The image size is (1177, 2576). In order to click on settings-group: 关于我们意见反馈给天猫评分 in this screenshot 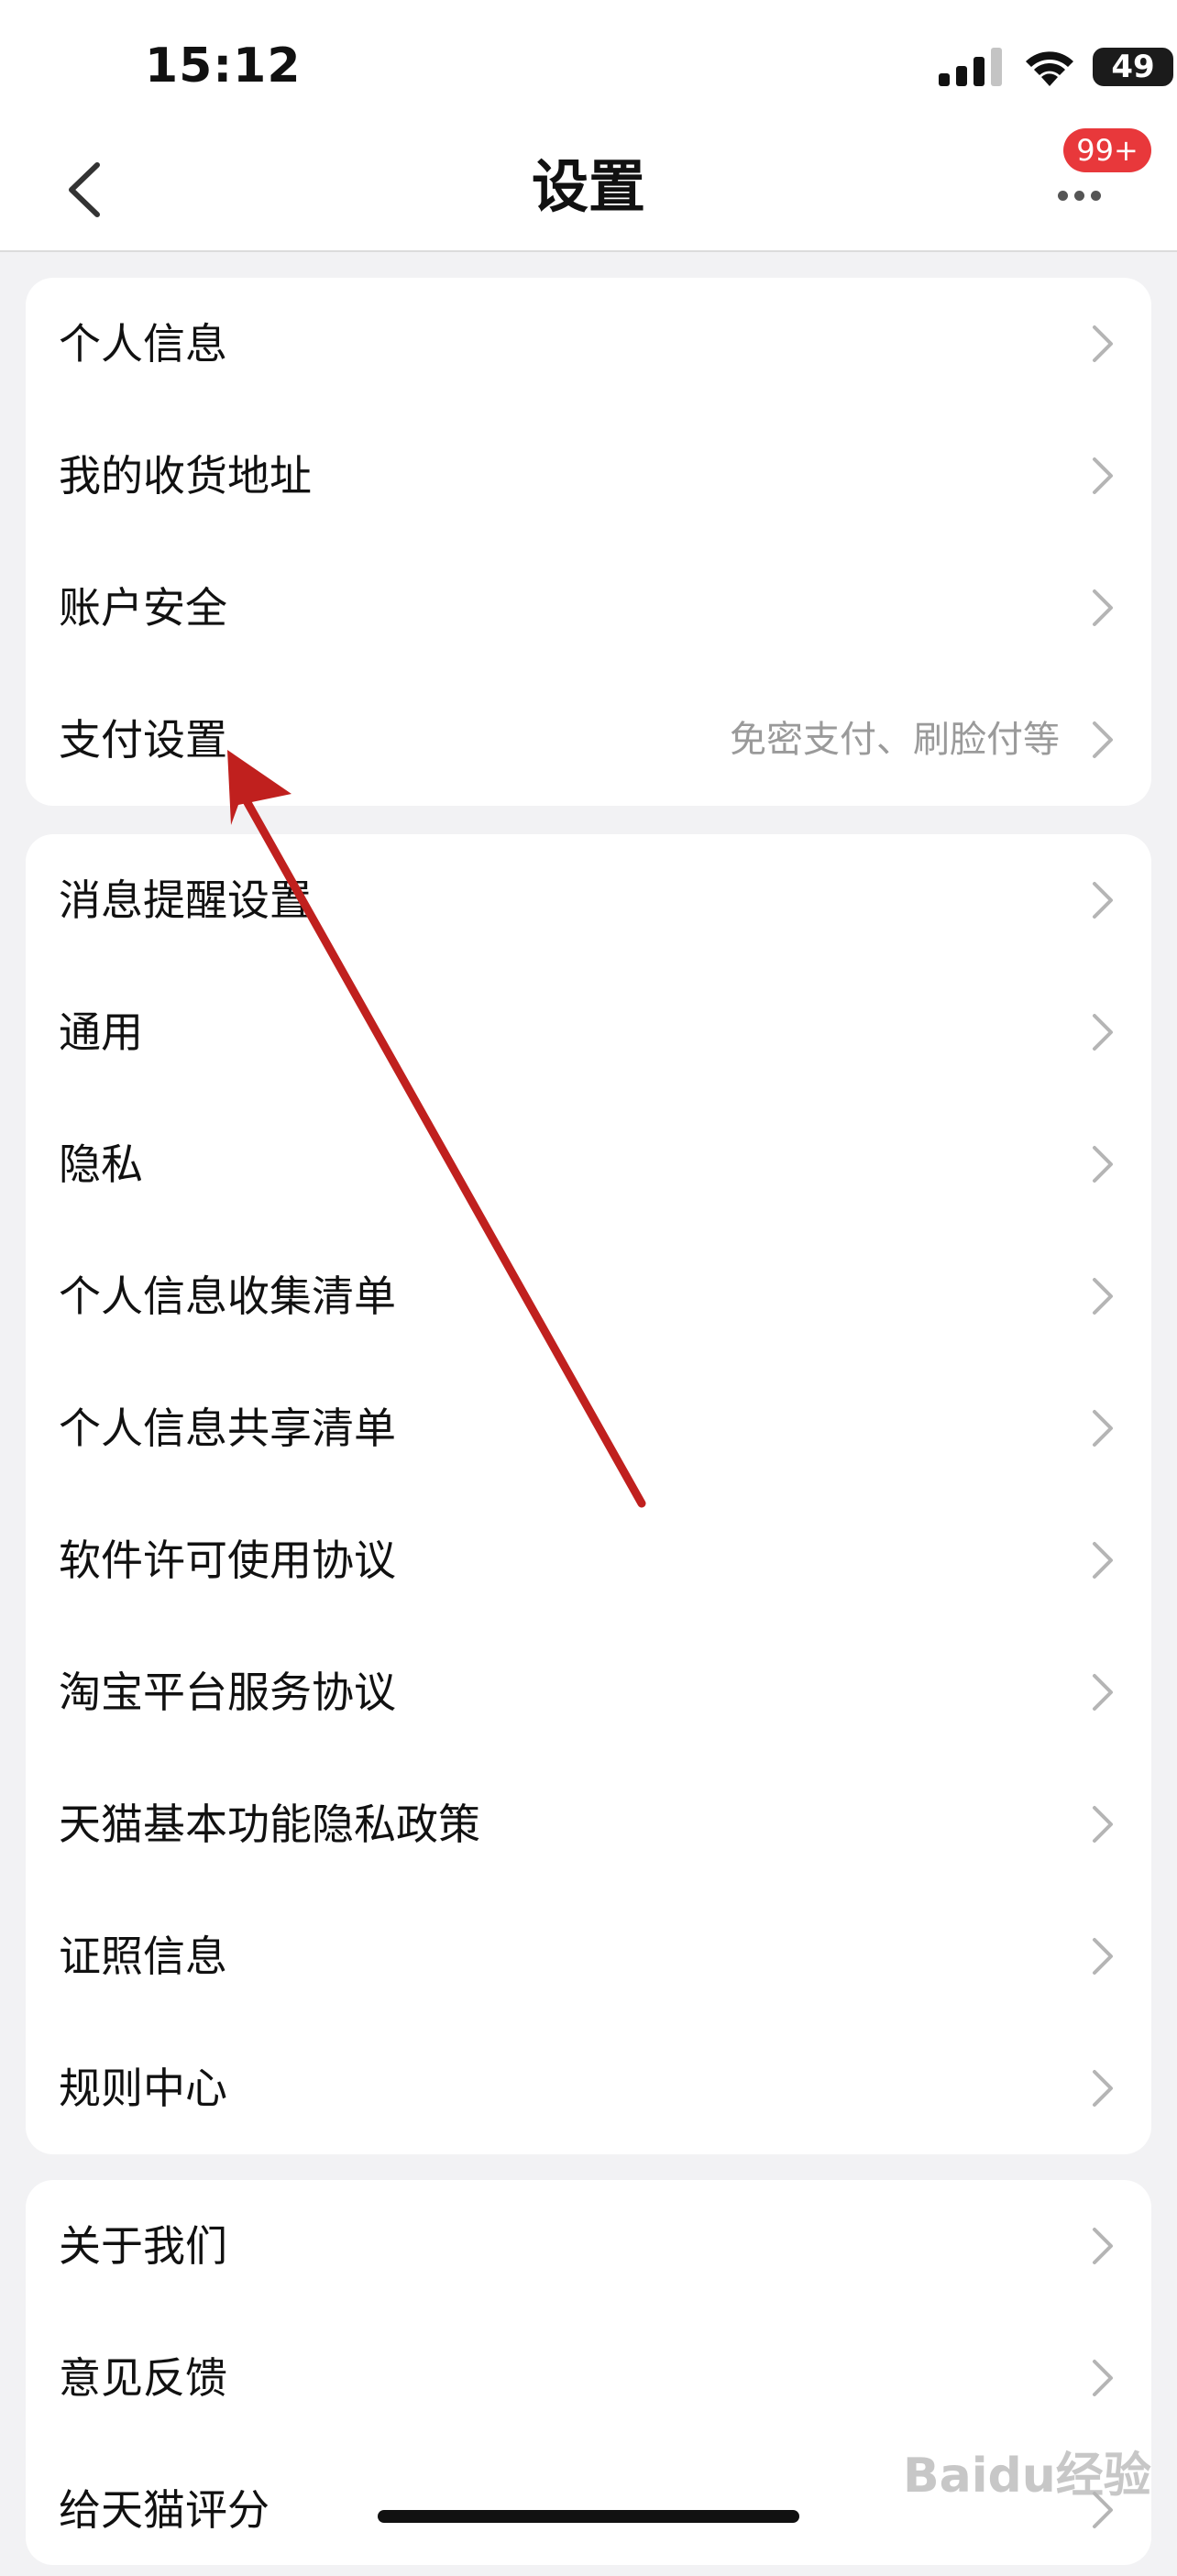, I will do `click(588, 2372)`.